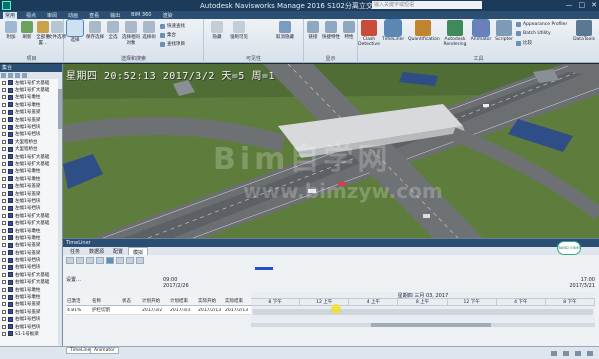  What do you see at coordinates (533, 33) in the screenshot?
I see `batch-utility-button: Batch Utility` at bounding box center [533, 33].